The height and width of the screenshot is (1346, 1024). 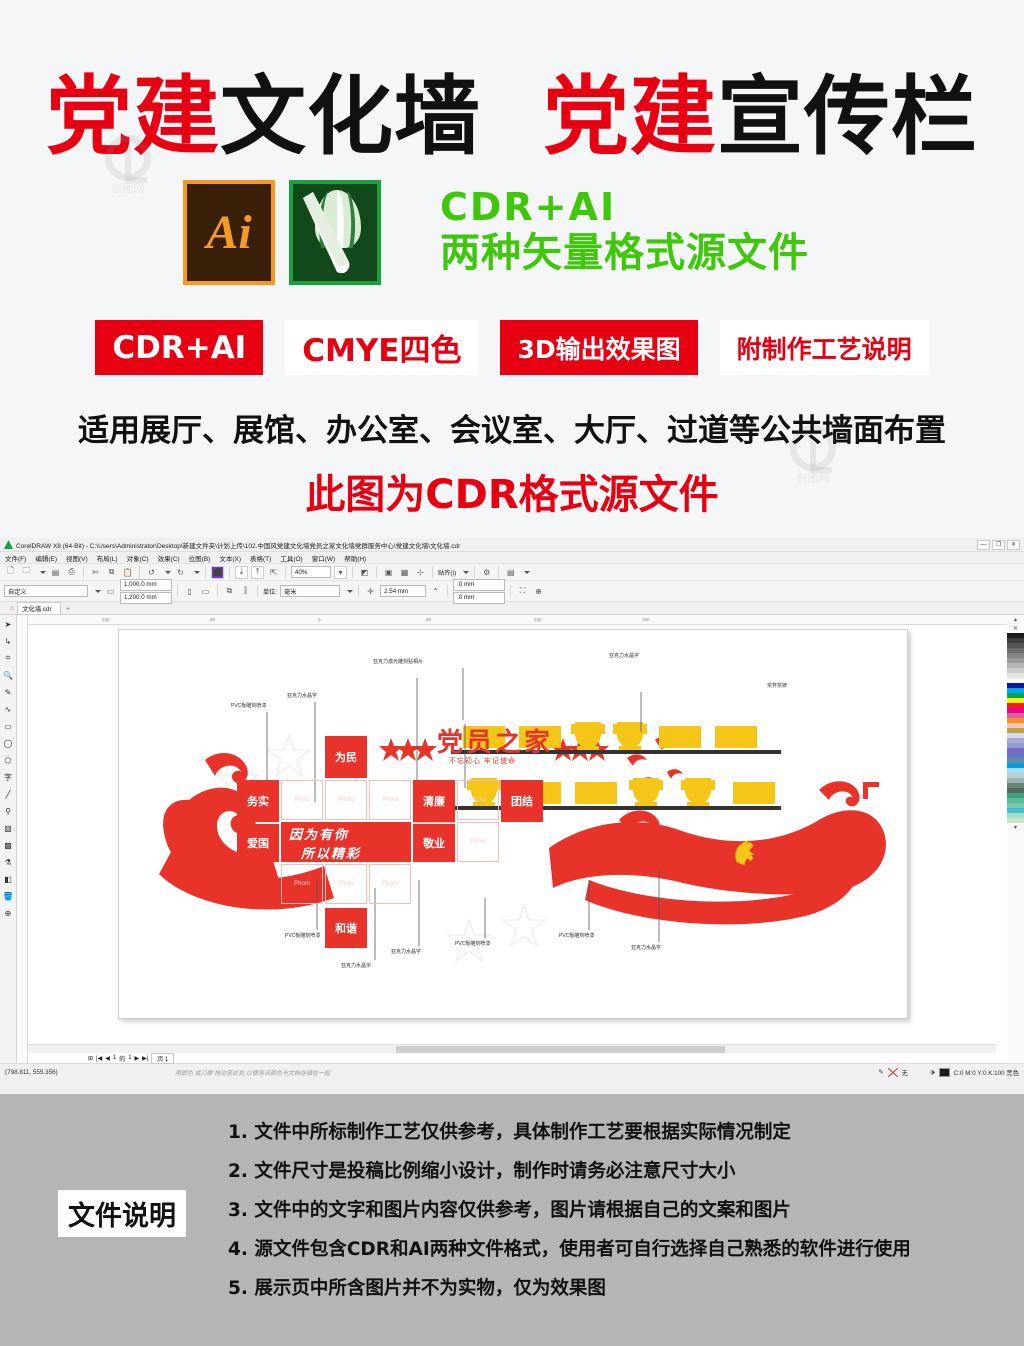 What do you see at coordinates (200, 558) in the screenshot?
I see `menu-item-bitmaps: 位图(B)` at bounding box center [200, 558].